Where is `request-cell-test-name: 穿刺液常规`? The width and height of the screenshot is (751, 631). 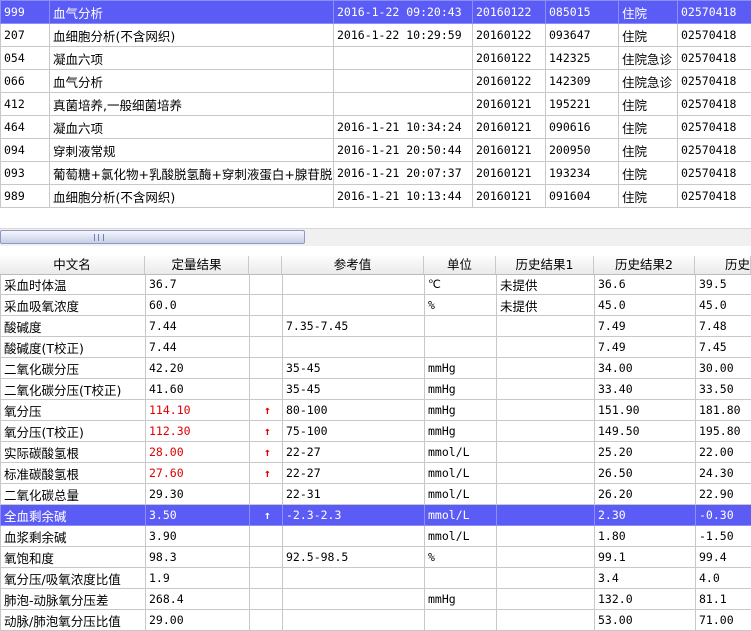
request-cell-test-name: 穿刺液常规 is located at coordinates (192, 150).